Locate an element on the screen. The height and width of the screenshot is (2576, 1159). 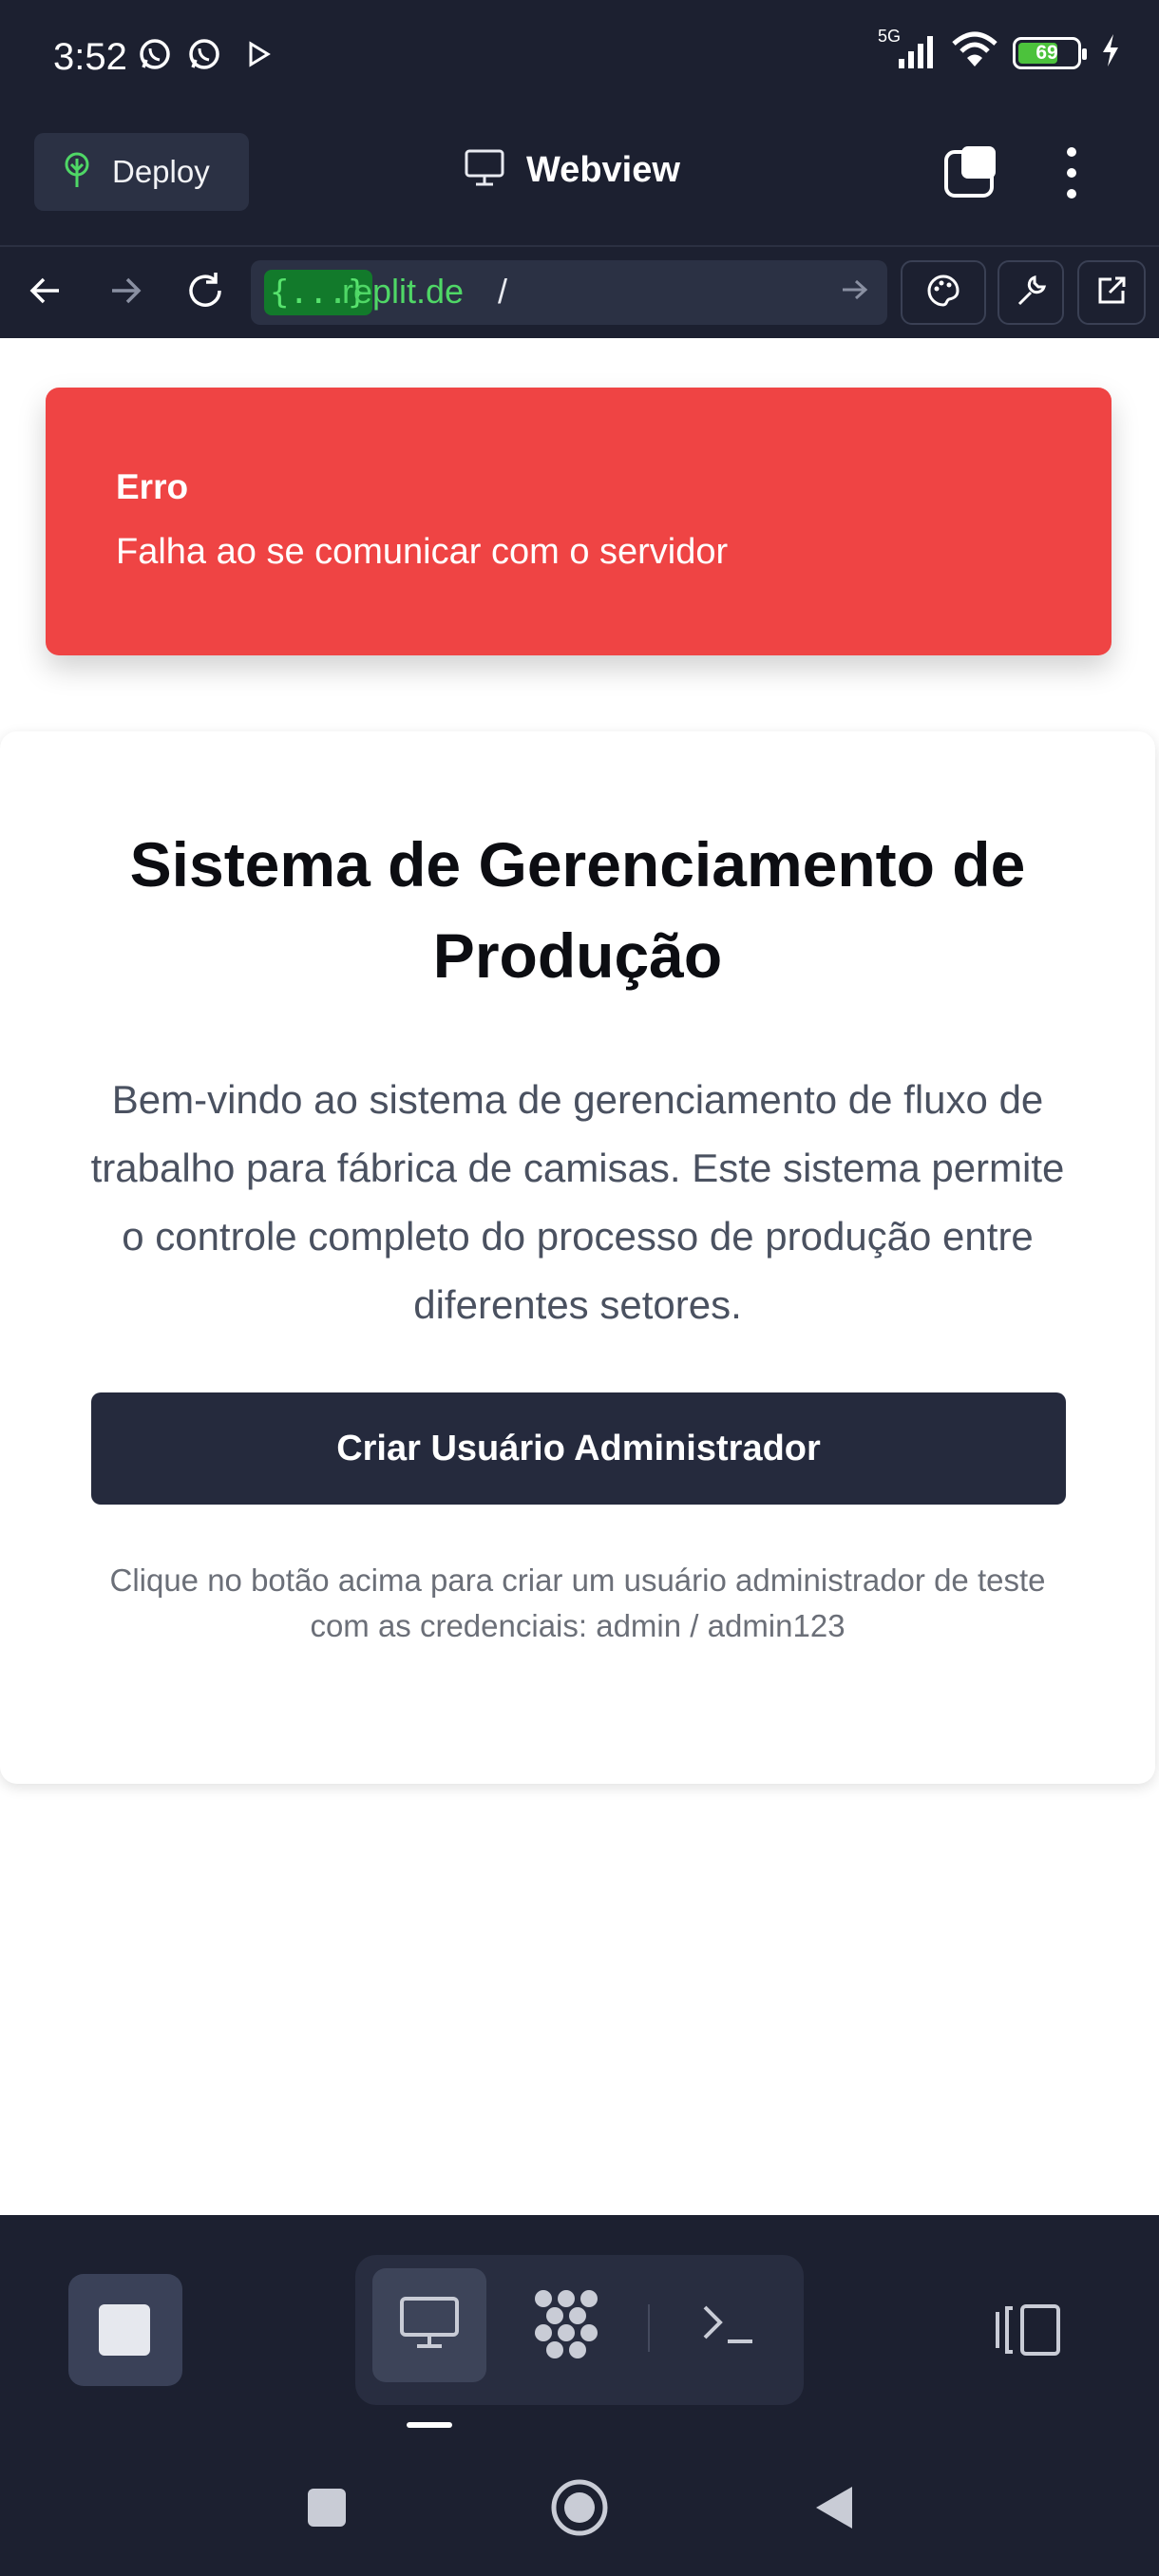
dock-icon is located at coordinates (1029, 2333).